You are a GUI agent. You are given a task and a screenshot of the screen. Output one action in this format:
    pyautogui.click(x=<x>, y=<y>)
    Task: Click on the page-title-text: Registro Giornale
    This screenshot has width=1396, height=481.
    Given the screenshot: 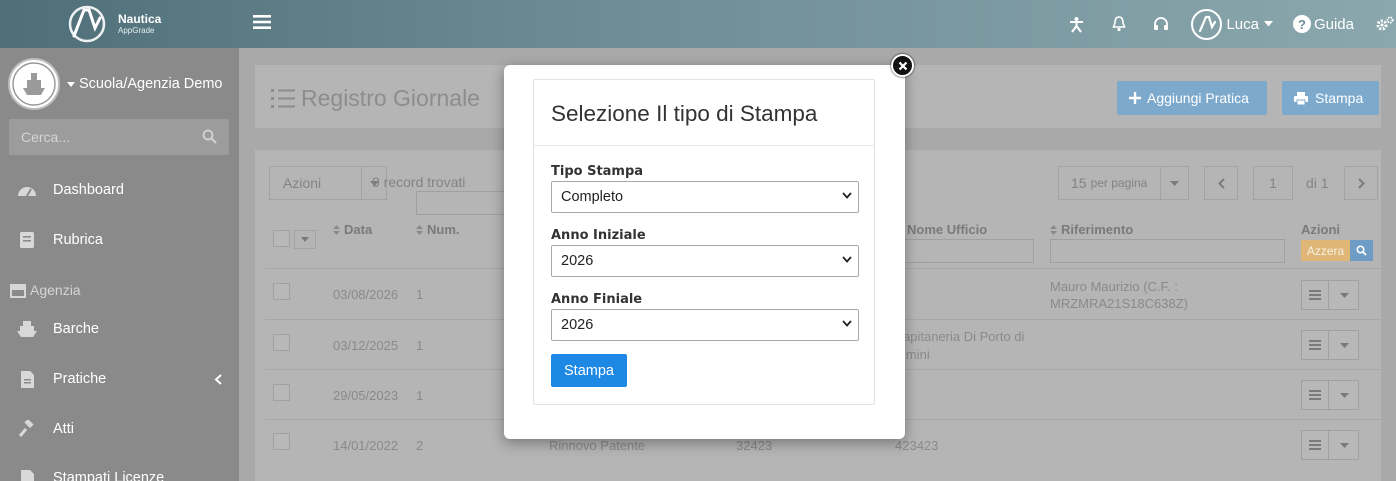 What is the action you would take?
    pyautogui.click(x=390, y=98)
    